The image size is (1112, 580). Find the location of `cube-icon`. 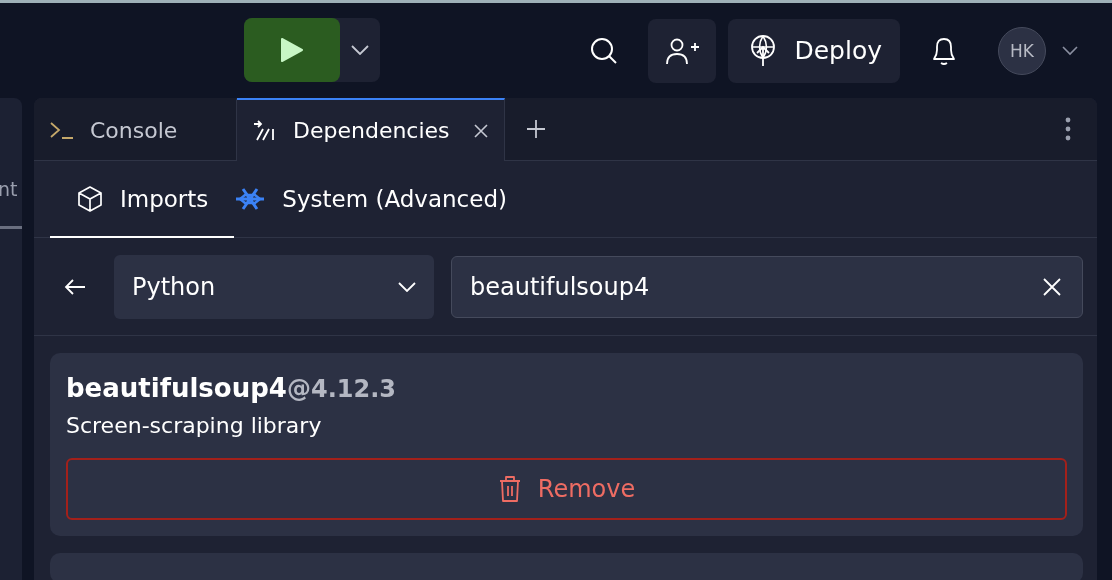

cube-icon is located at coordinates (90, 198).